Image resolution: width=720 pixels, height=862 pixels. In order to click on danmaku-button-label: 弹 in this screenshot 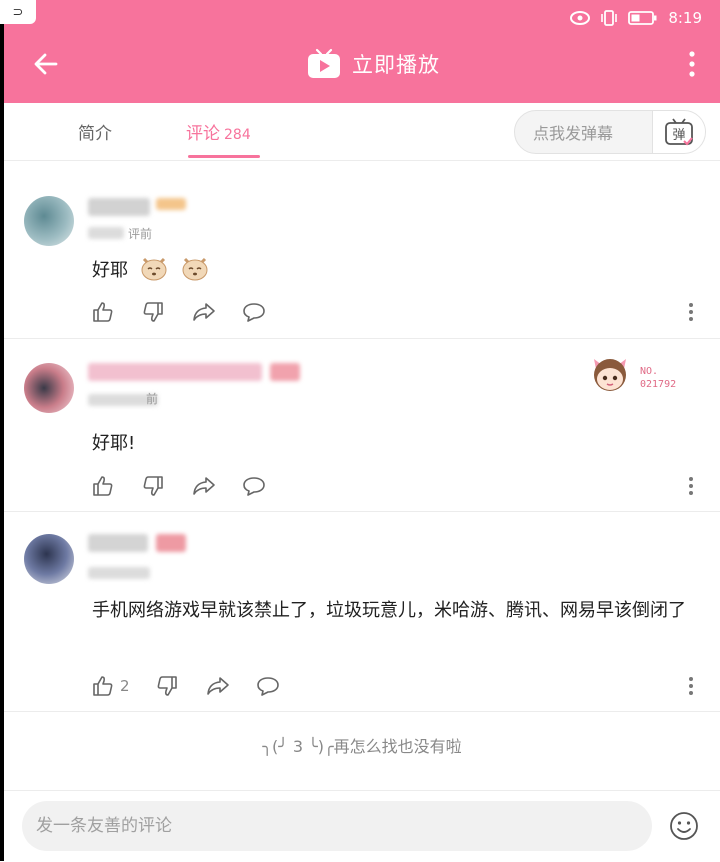, I will do `click(678, 135)`.